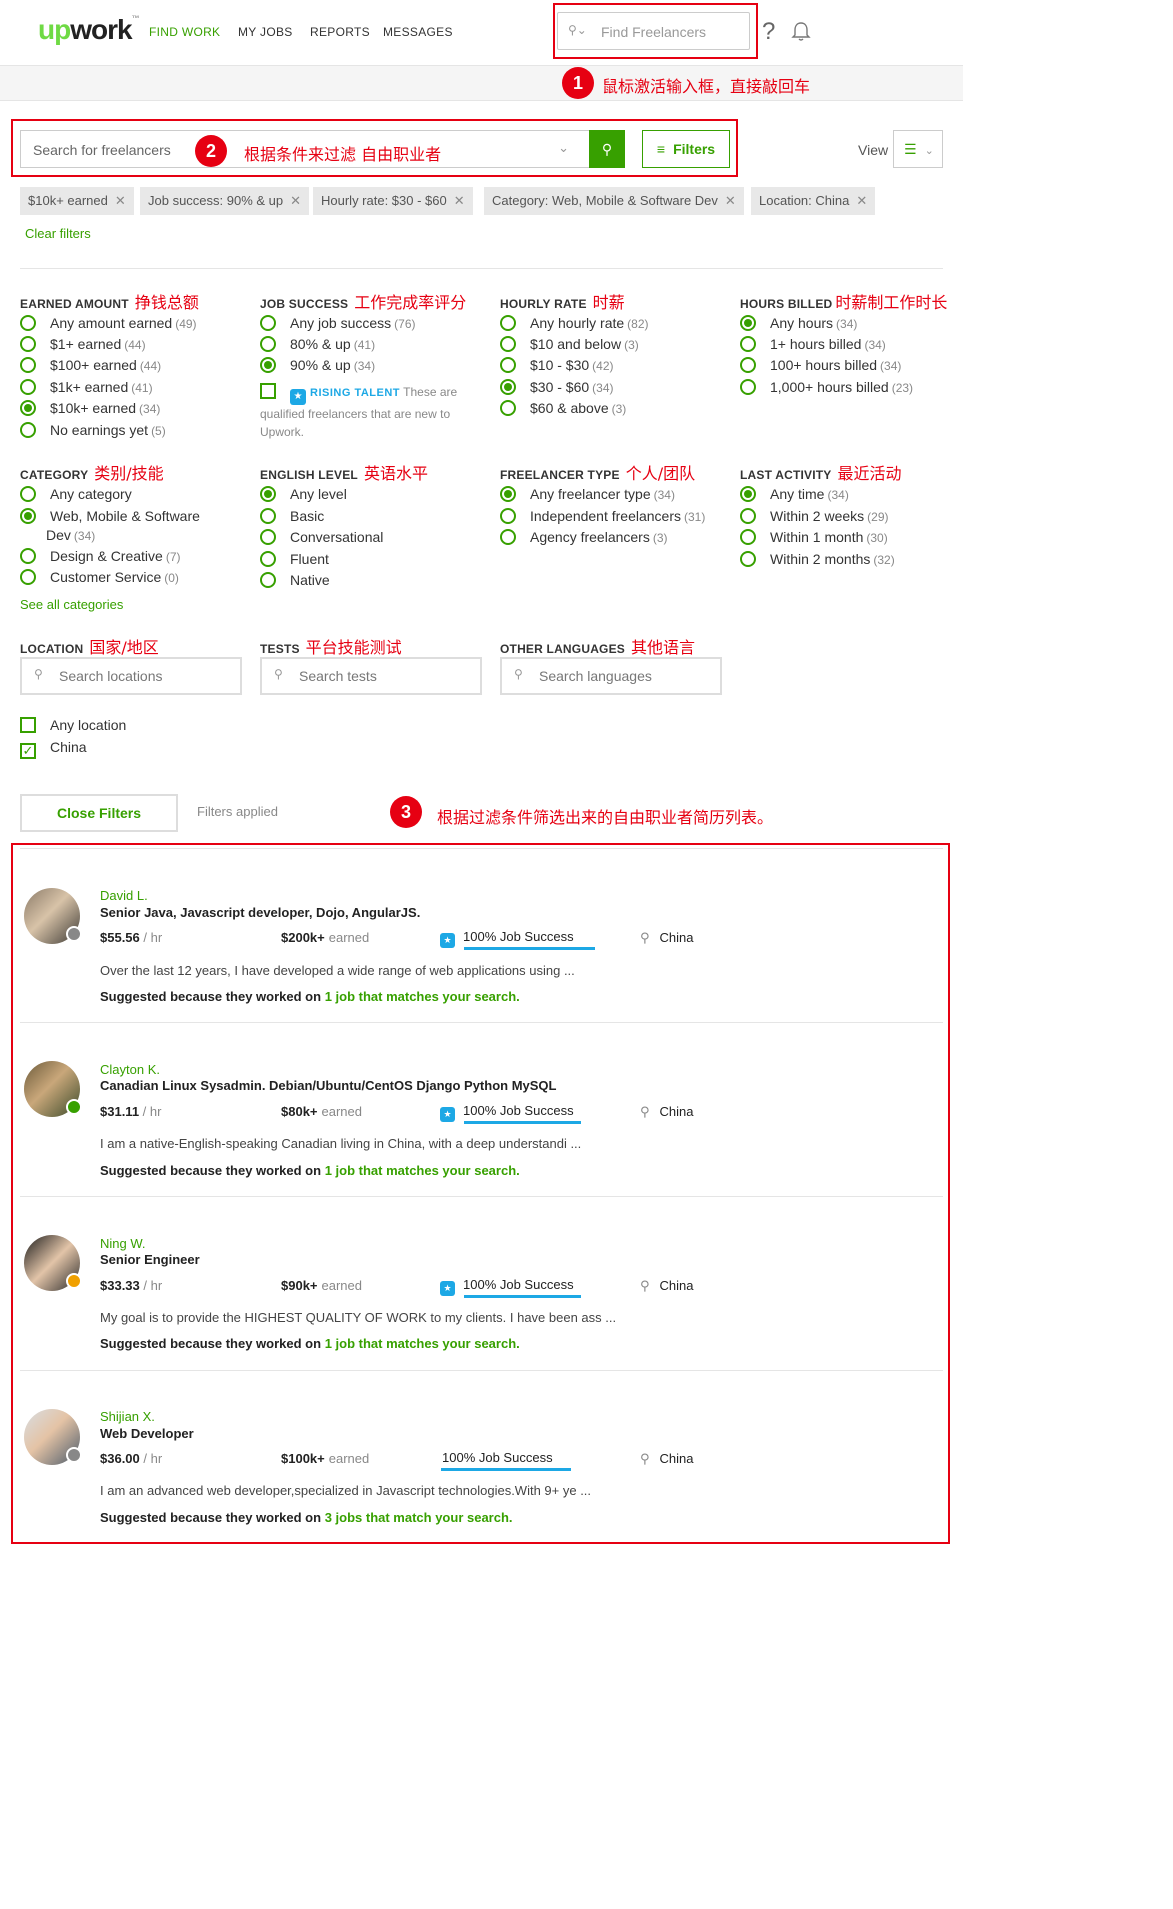  I want to click on radio-category-design: Design & Creative (7), so click(100, 556).